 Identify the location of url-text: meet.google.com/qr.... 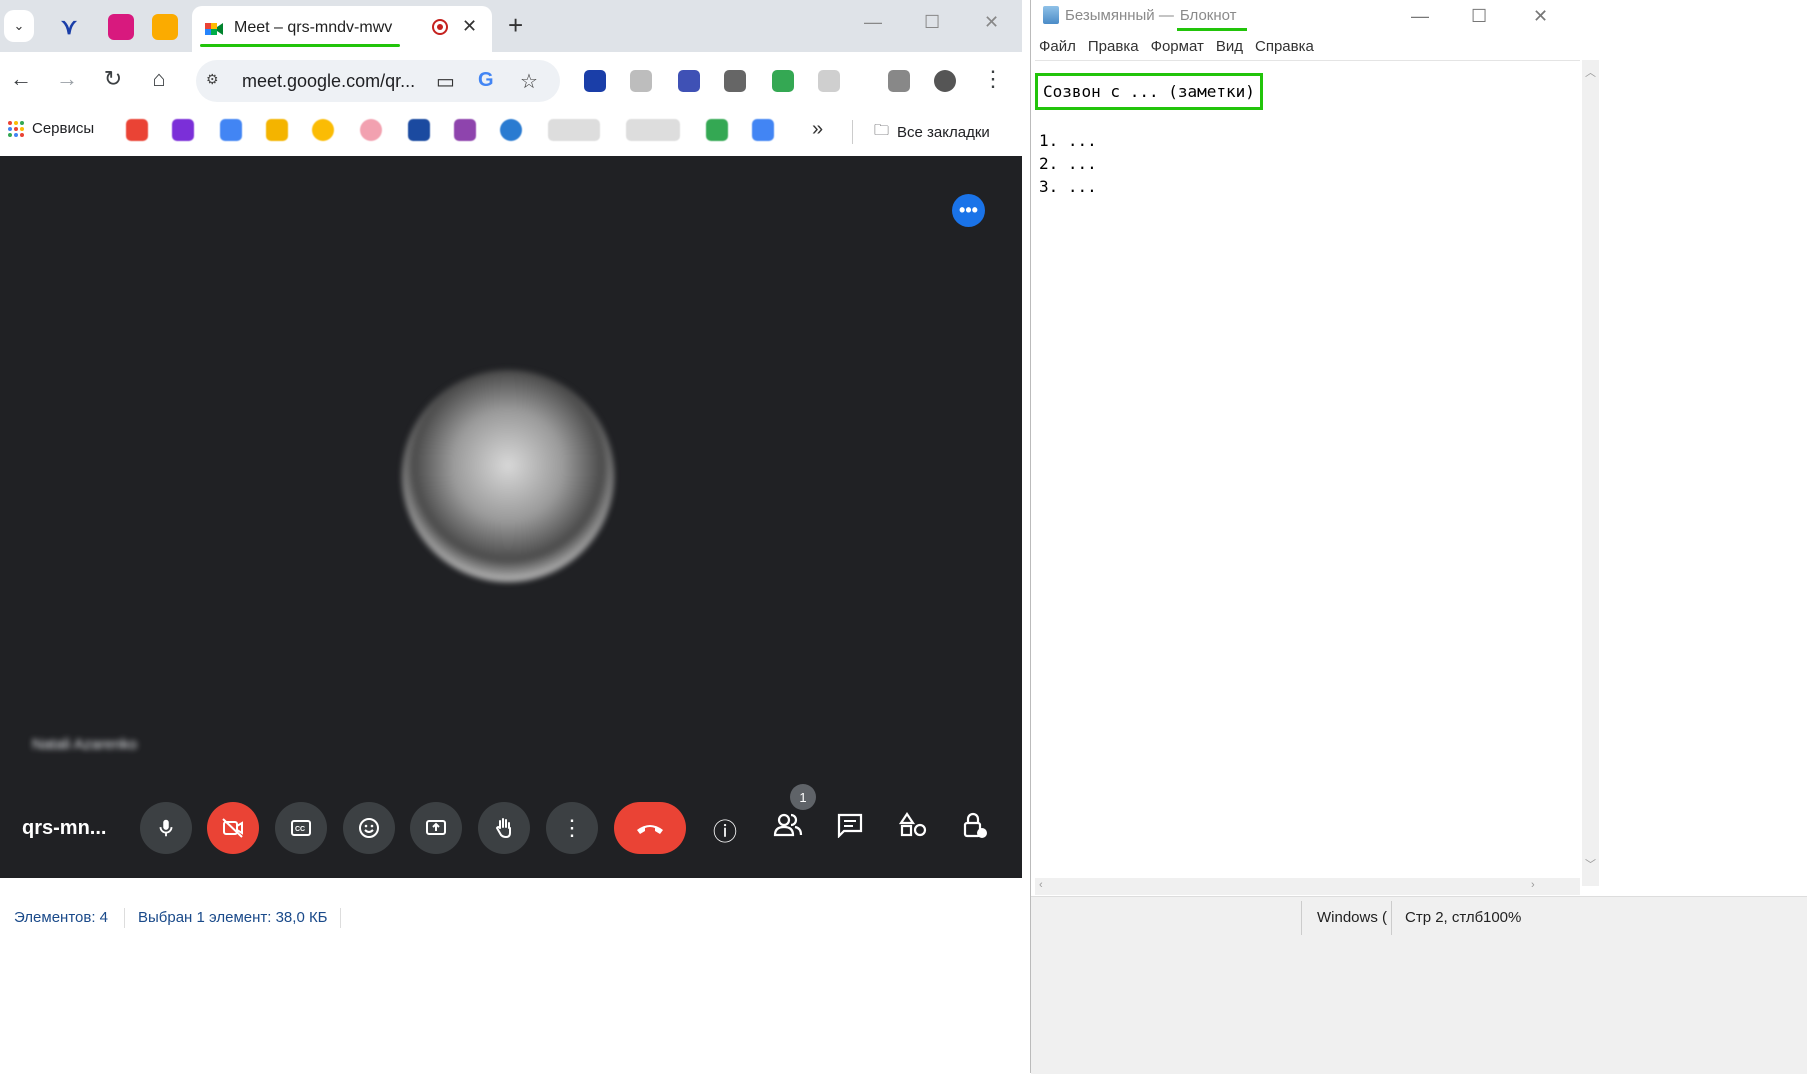
(329, 81).